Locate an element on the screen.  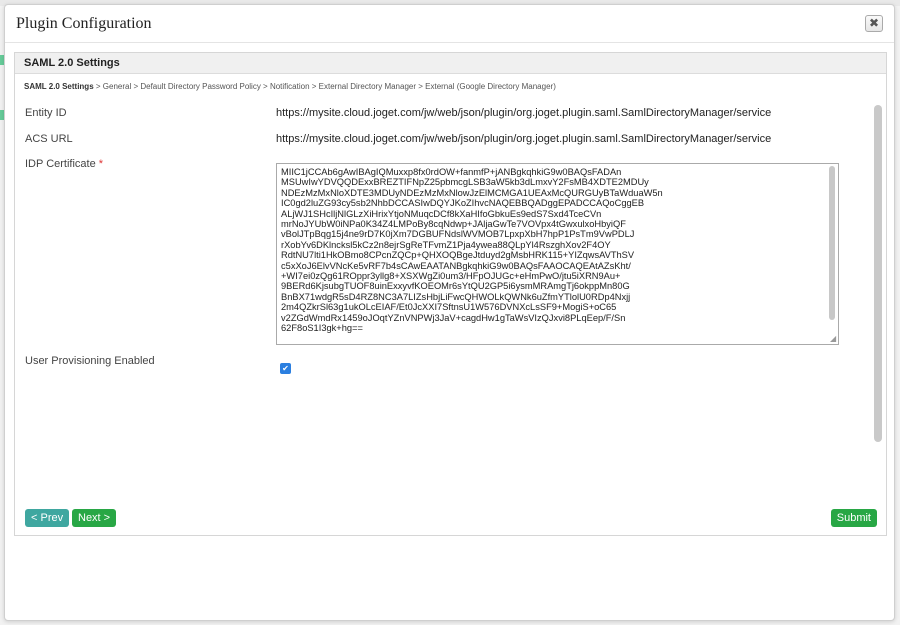
resize-handle-icon: ◢ is located at coordinates (833, 338).